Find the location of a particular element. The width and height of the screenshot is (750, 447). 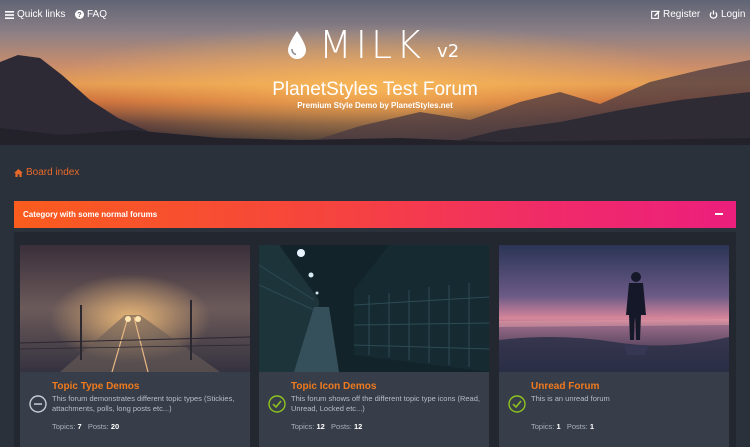

posts-count: 12 is located at coordinates (358, 426).